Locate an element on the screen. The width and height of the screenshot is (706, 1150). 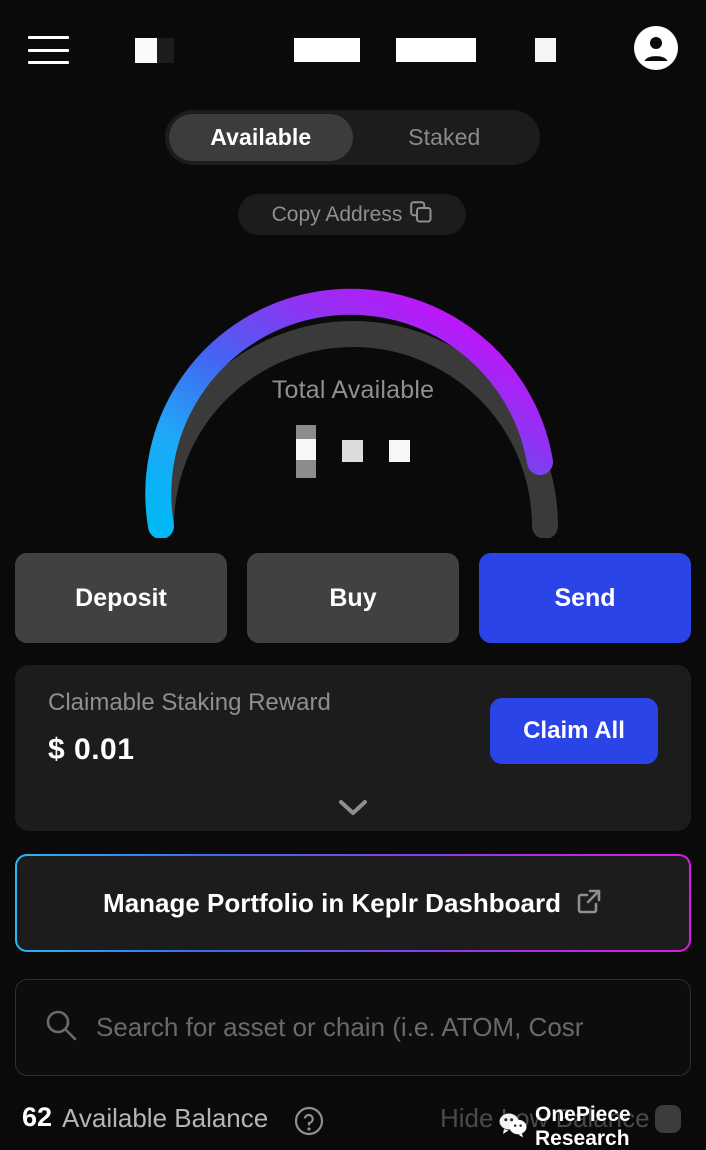
tab-staked-label: Staked is located at coordinates (444, 137).